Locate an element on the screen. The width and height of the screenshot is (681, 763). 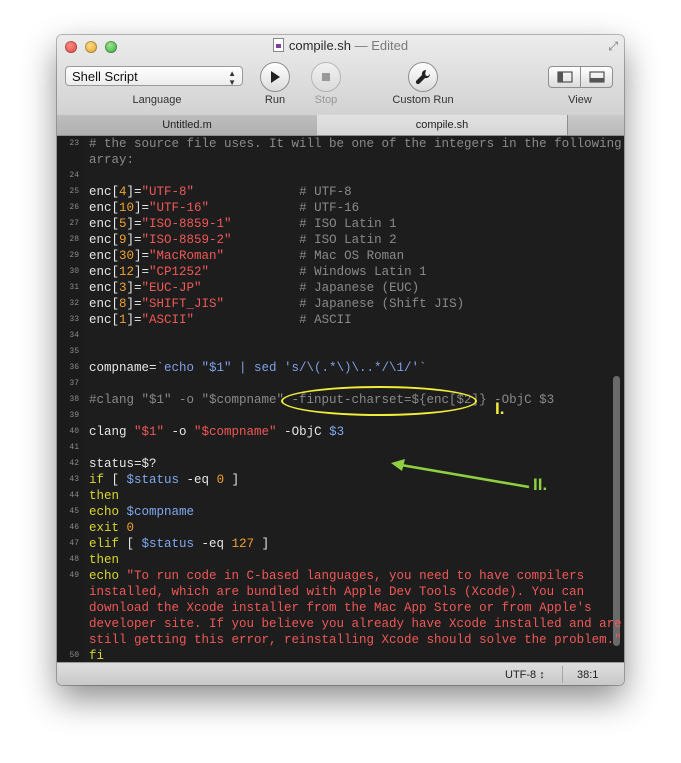
code-token: # Windows Latin 1 is located at coordinates (318, 272).